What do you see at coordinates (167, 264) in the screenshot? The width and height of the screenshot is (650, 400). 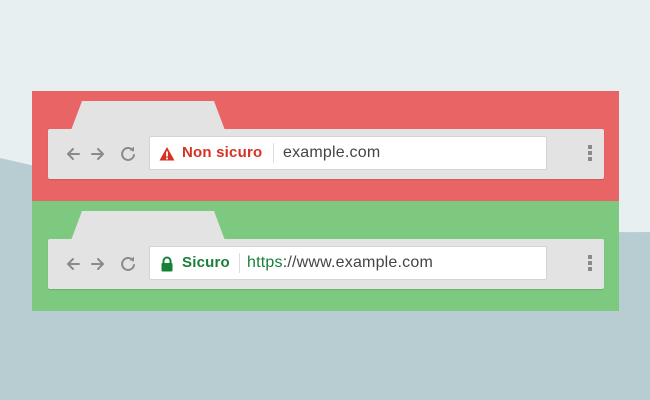 I see `padlock-icon` at bounding box center [167, 264].